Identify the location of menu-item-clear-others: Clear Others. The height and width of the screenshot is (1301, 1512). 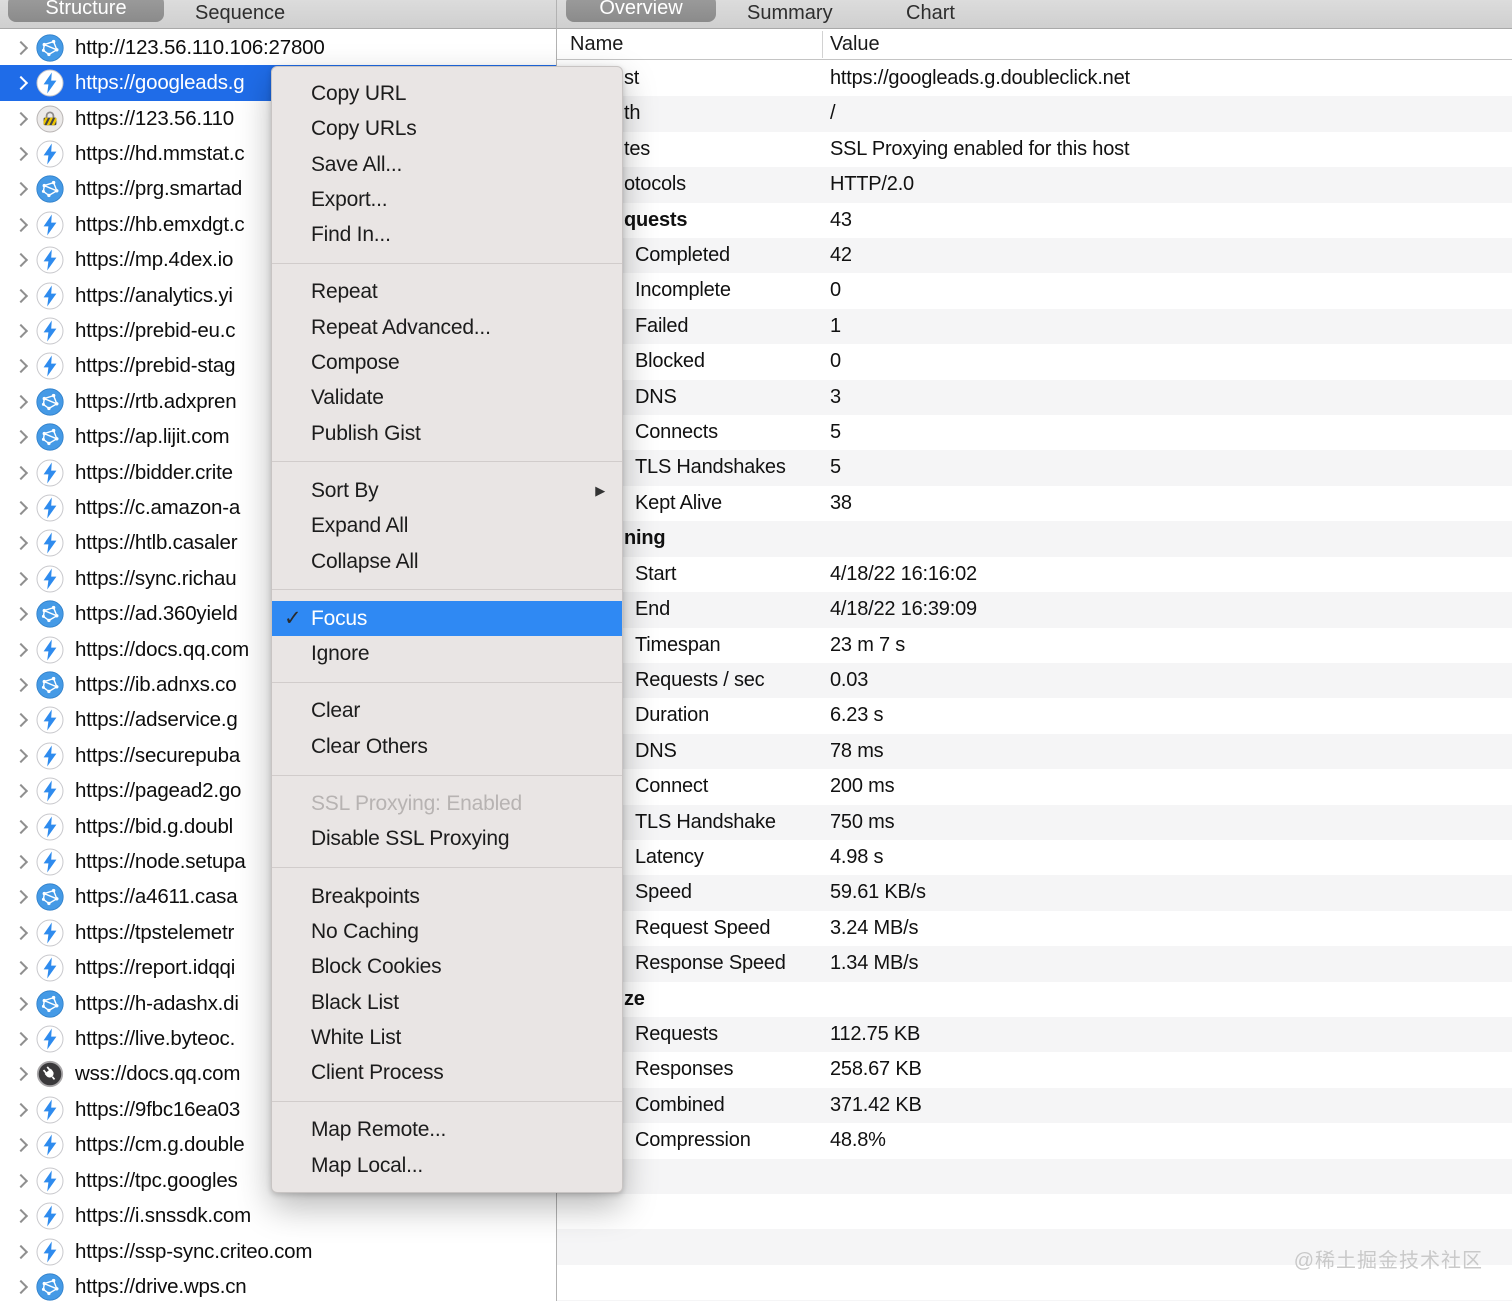
(447, 746).